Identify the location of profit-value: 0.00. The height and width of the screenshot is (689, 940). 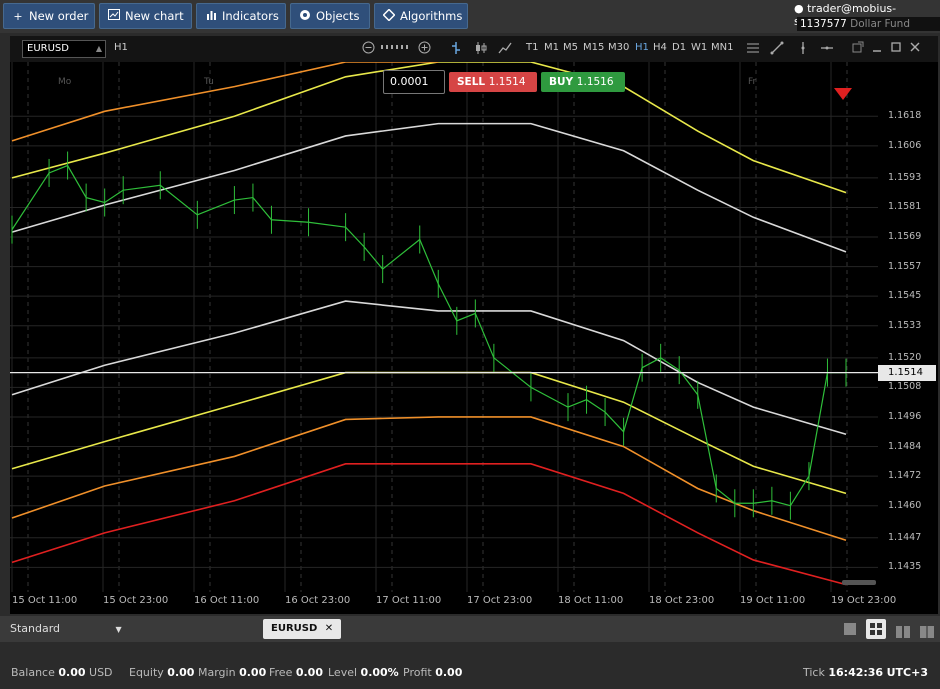
(449, 672).